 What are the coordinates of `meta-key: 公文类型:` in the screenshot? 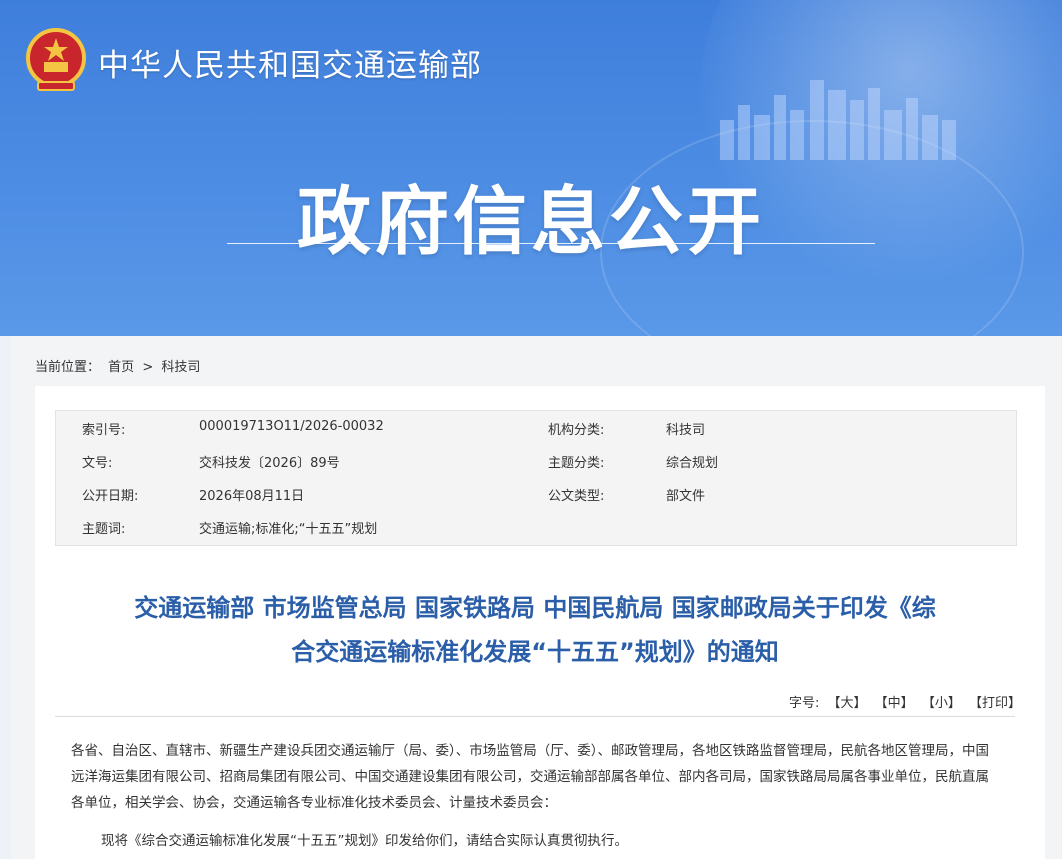 It's located at (576, 496).